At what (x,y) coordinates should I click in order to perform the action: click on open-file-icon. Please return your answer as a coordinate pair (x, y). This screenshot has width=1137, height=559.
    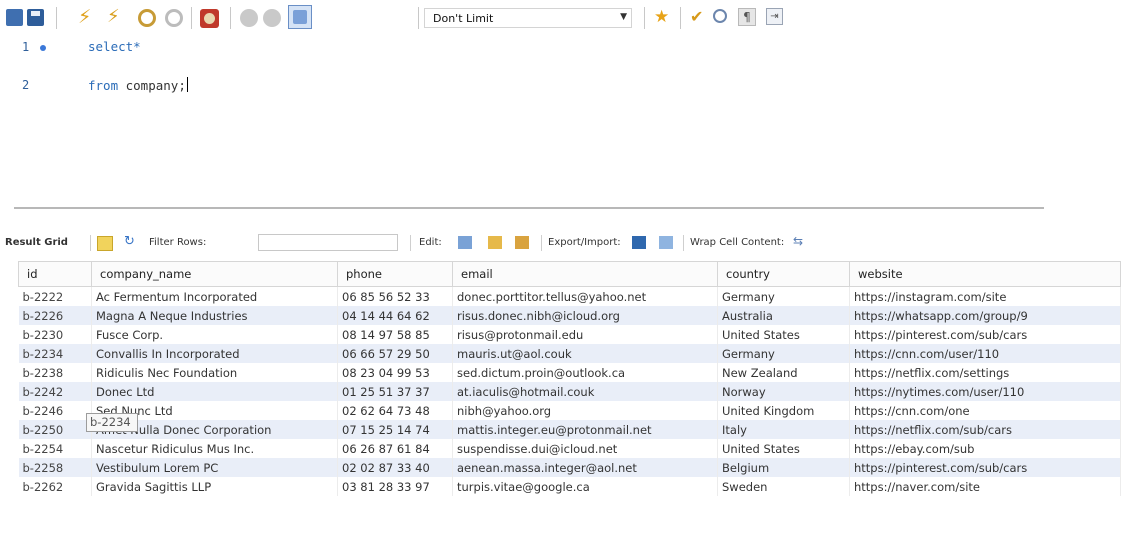
    Looking at the image, I should click on (14, 17).